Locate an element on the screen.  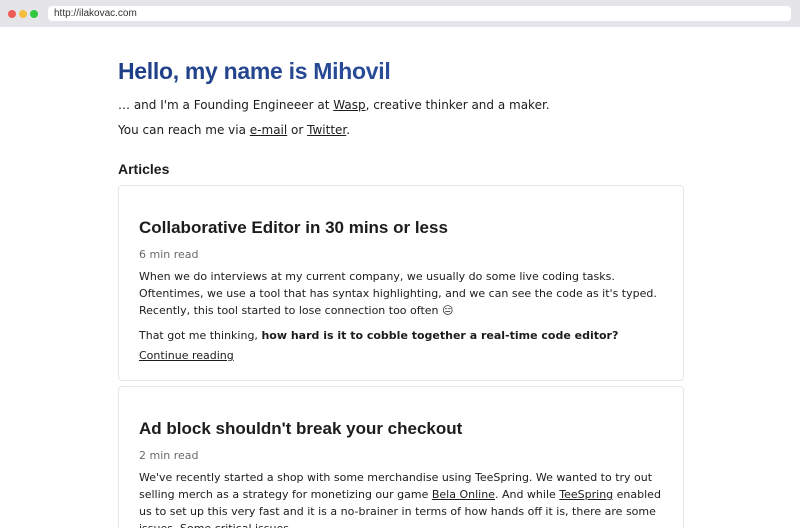
bela-online-link: Bela Online is located at coordinates (463, 494).